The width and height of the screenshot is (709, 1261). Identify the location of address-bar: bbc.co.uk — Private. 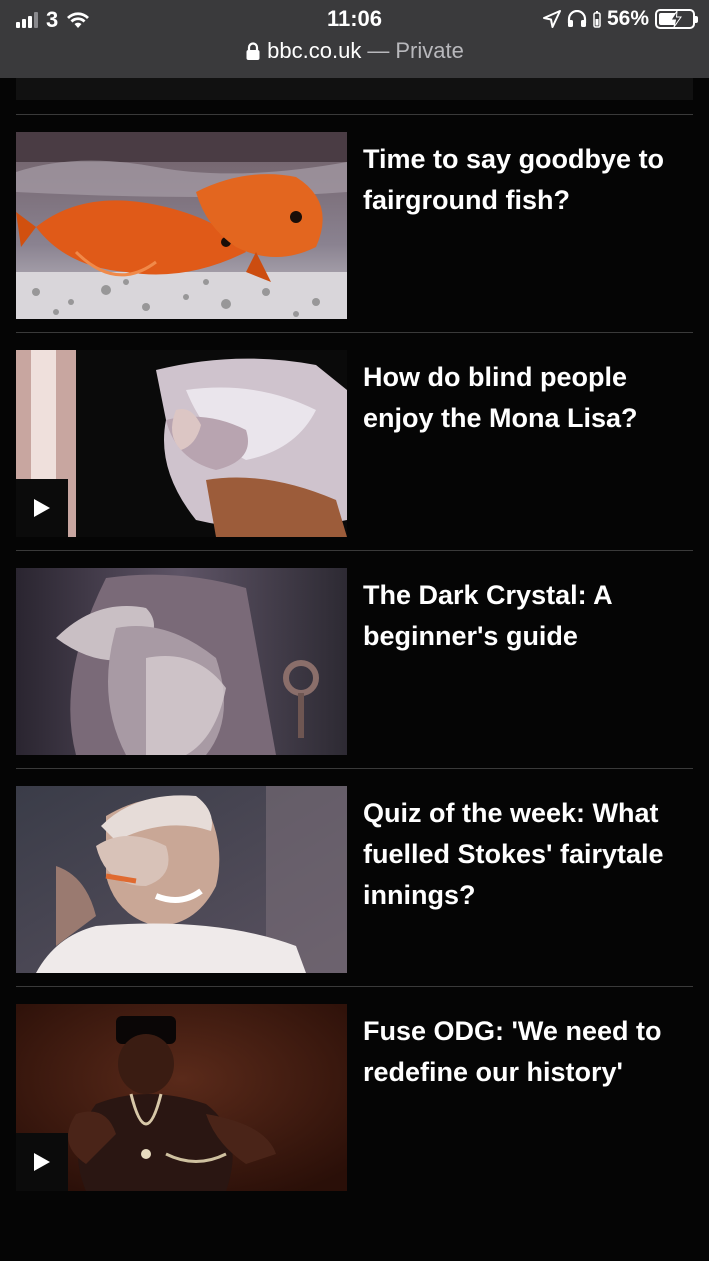
(354, 51).